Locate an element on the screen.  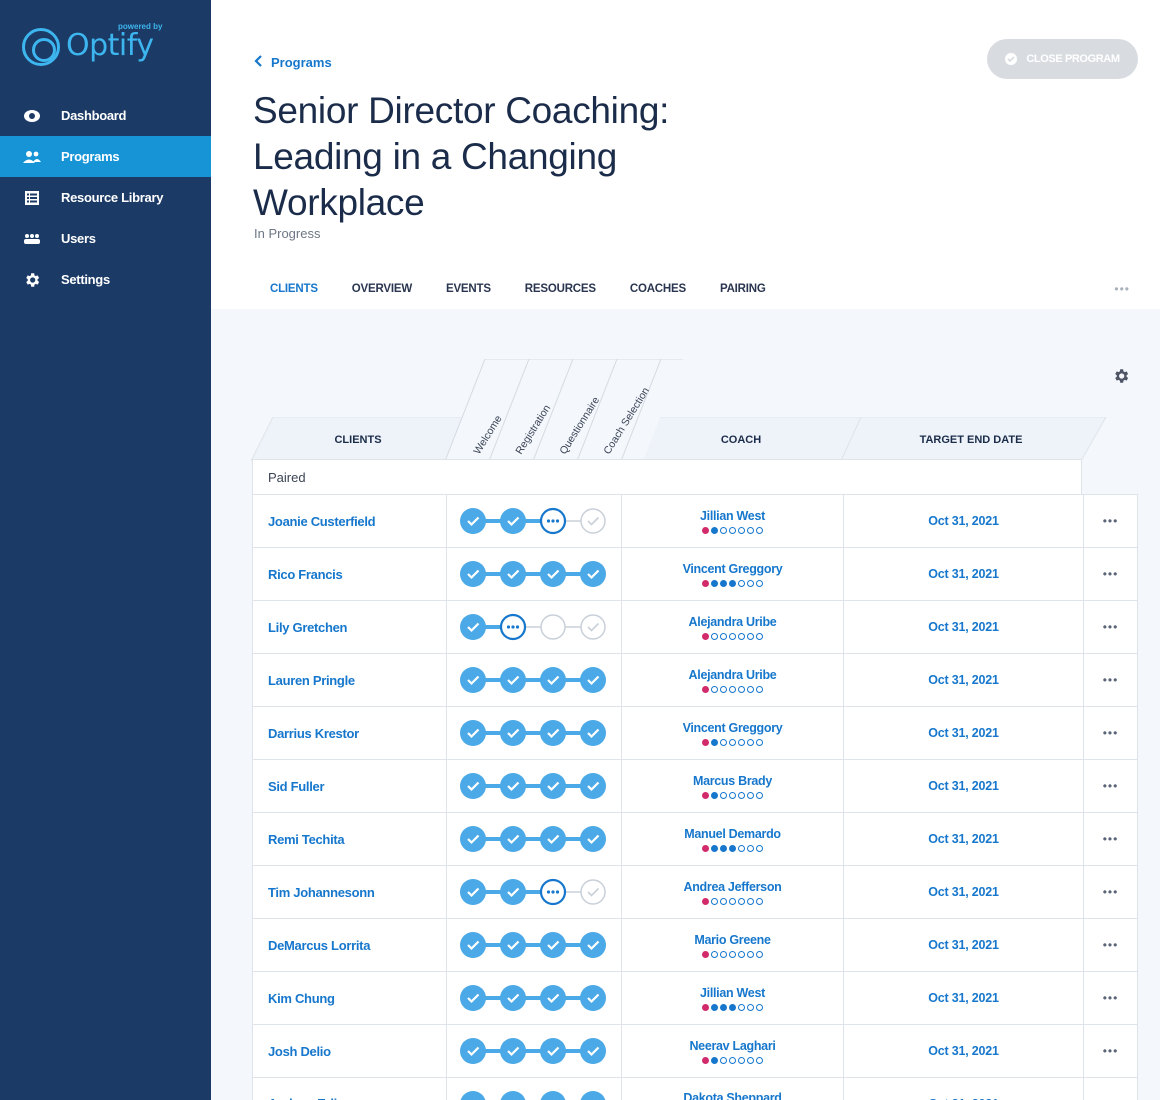
breadcrumb-programs: Programs is located at coordinates (301, 62).